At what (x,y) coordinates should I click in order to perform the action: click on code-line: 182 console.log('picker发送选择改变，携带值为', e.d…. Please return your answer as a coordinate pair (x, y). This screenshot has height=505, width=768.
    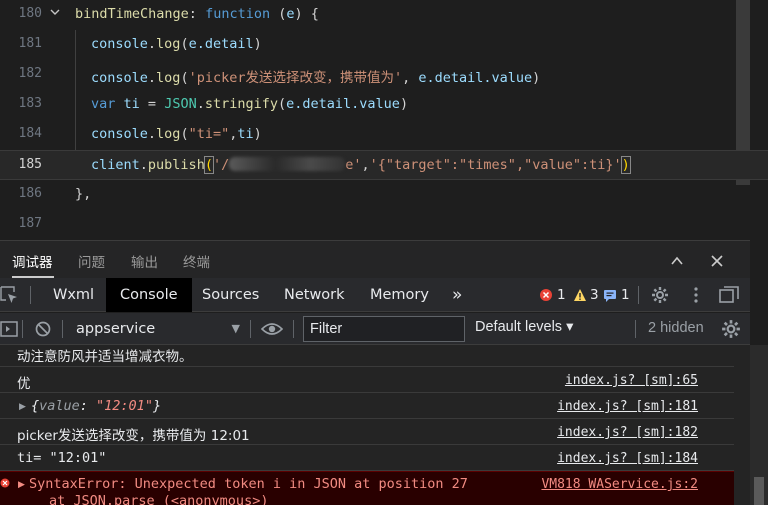
    Looking at the image, I should click on (384, 75).